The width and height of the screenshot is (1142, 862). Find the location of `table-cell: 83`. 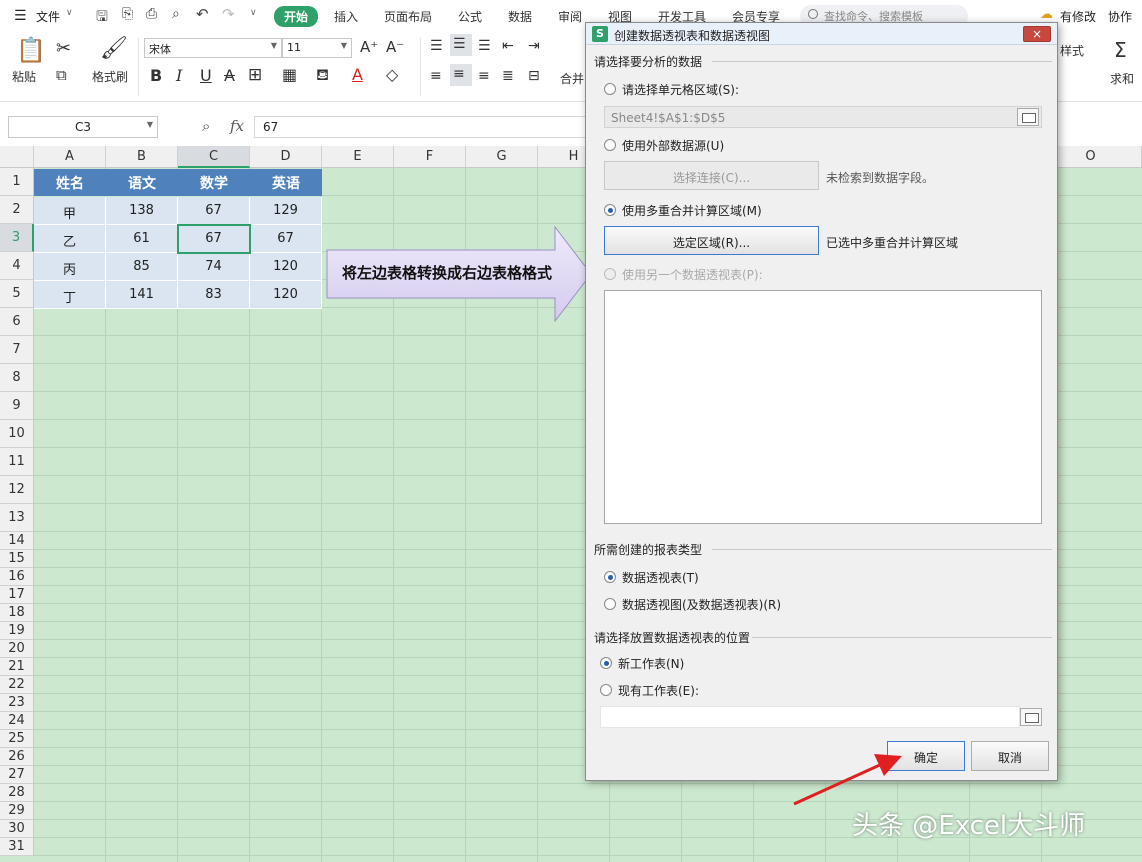

table-cell: 83 is located at coordinates (214, 295).